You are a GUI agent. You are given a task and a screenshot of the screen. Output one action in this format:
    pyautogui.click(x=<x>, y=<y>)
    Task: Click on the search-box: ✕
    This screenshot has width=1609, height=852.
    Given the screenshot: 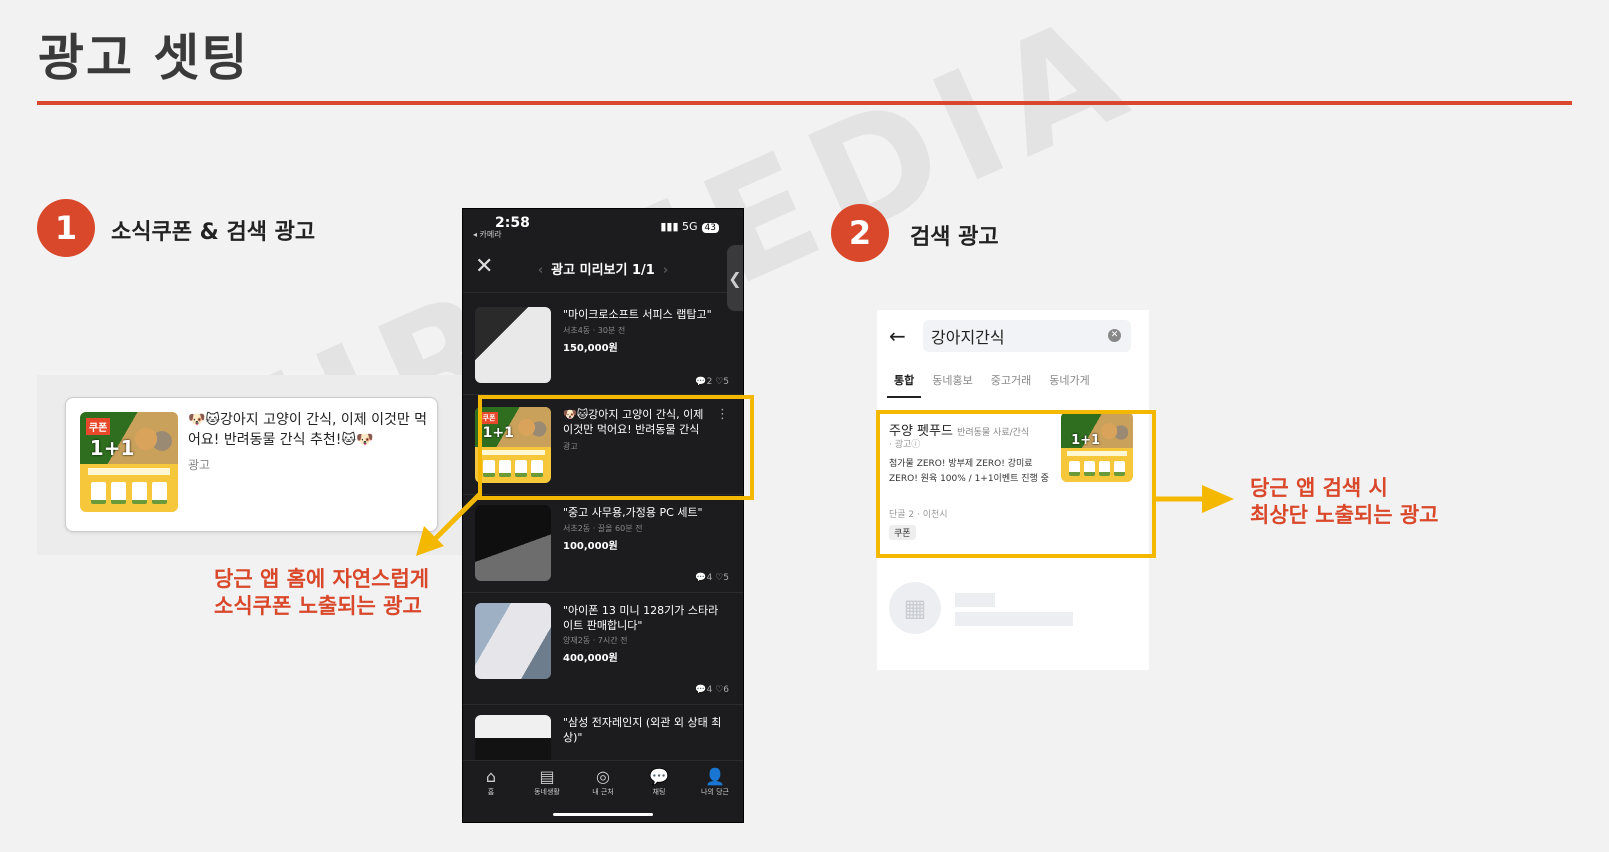 What is the action you would take?
    pyautogui.click(x=1027, y=336)
    